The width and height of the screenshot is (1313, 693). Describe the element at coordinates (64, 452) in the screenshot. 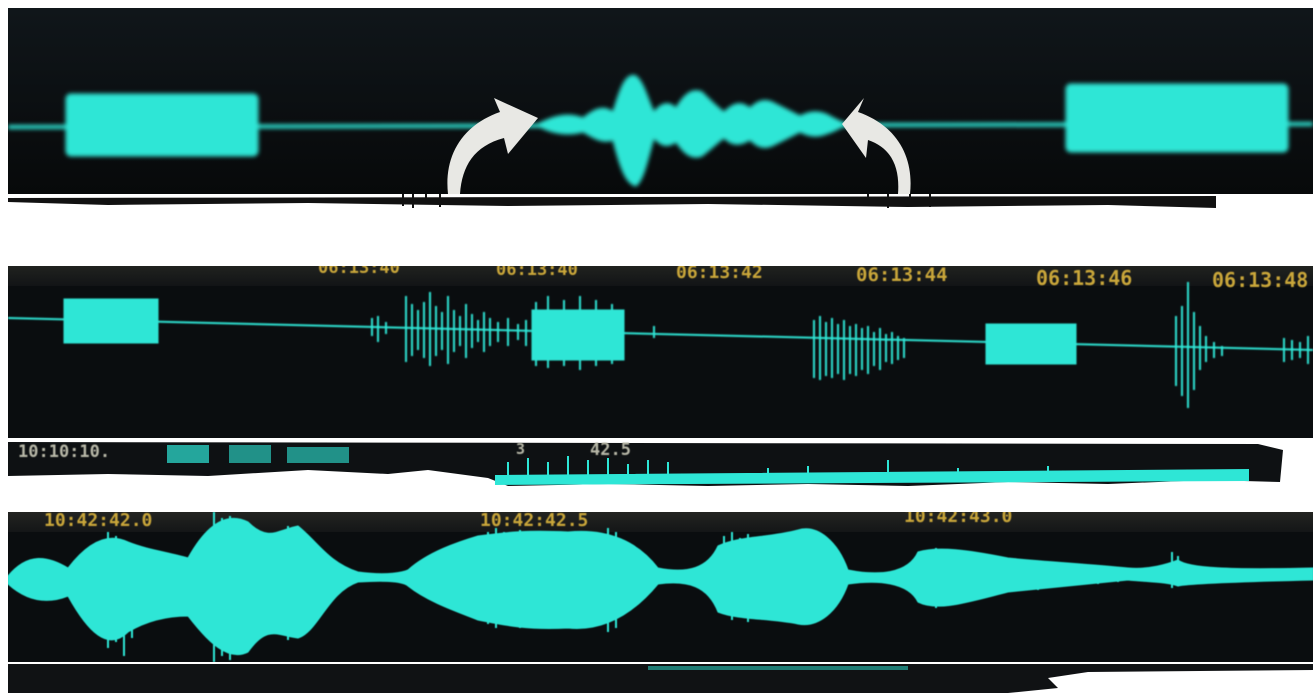

I see `timestamp-label: 10:10:10.` at that location.